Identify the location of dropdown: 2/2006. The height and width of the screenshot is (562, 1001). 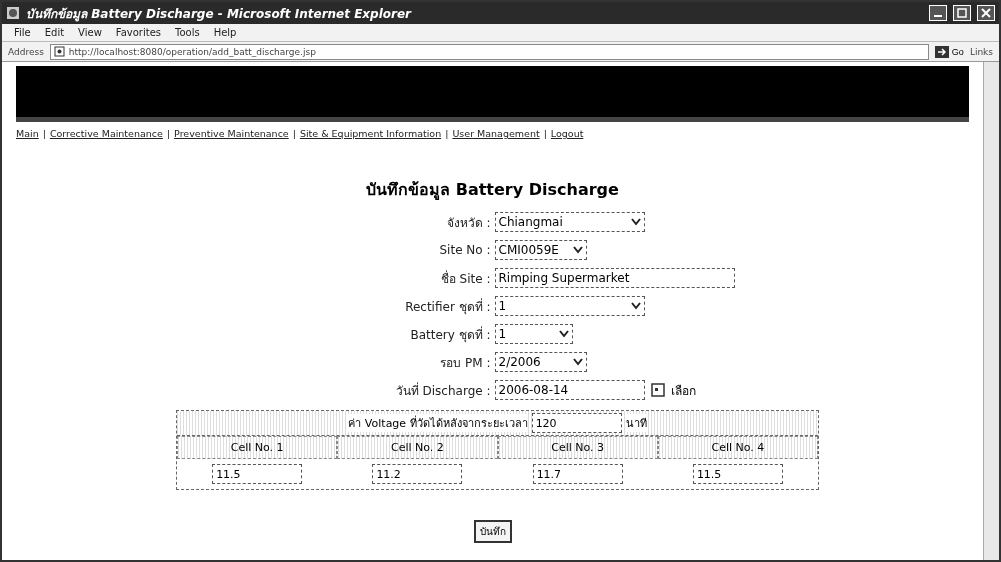
(540, 362).